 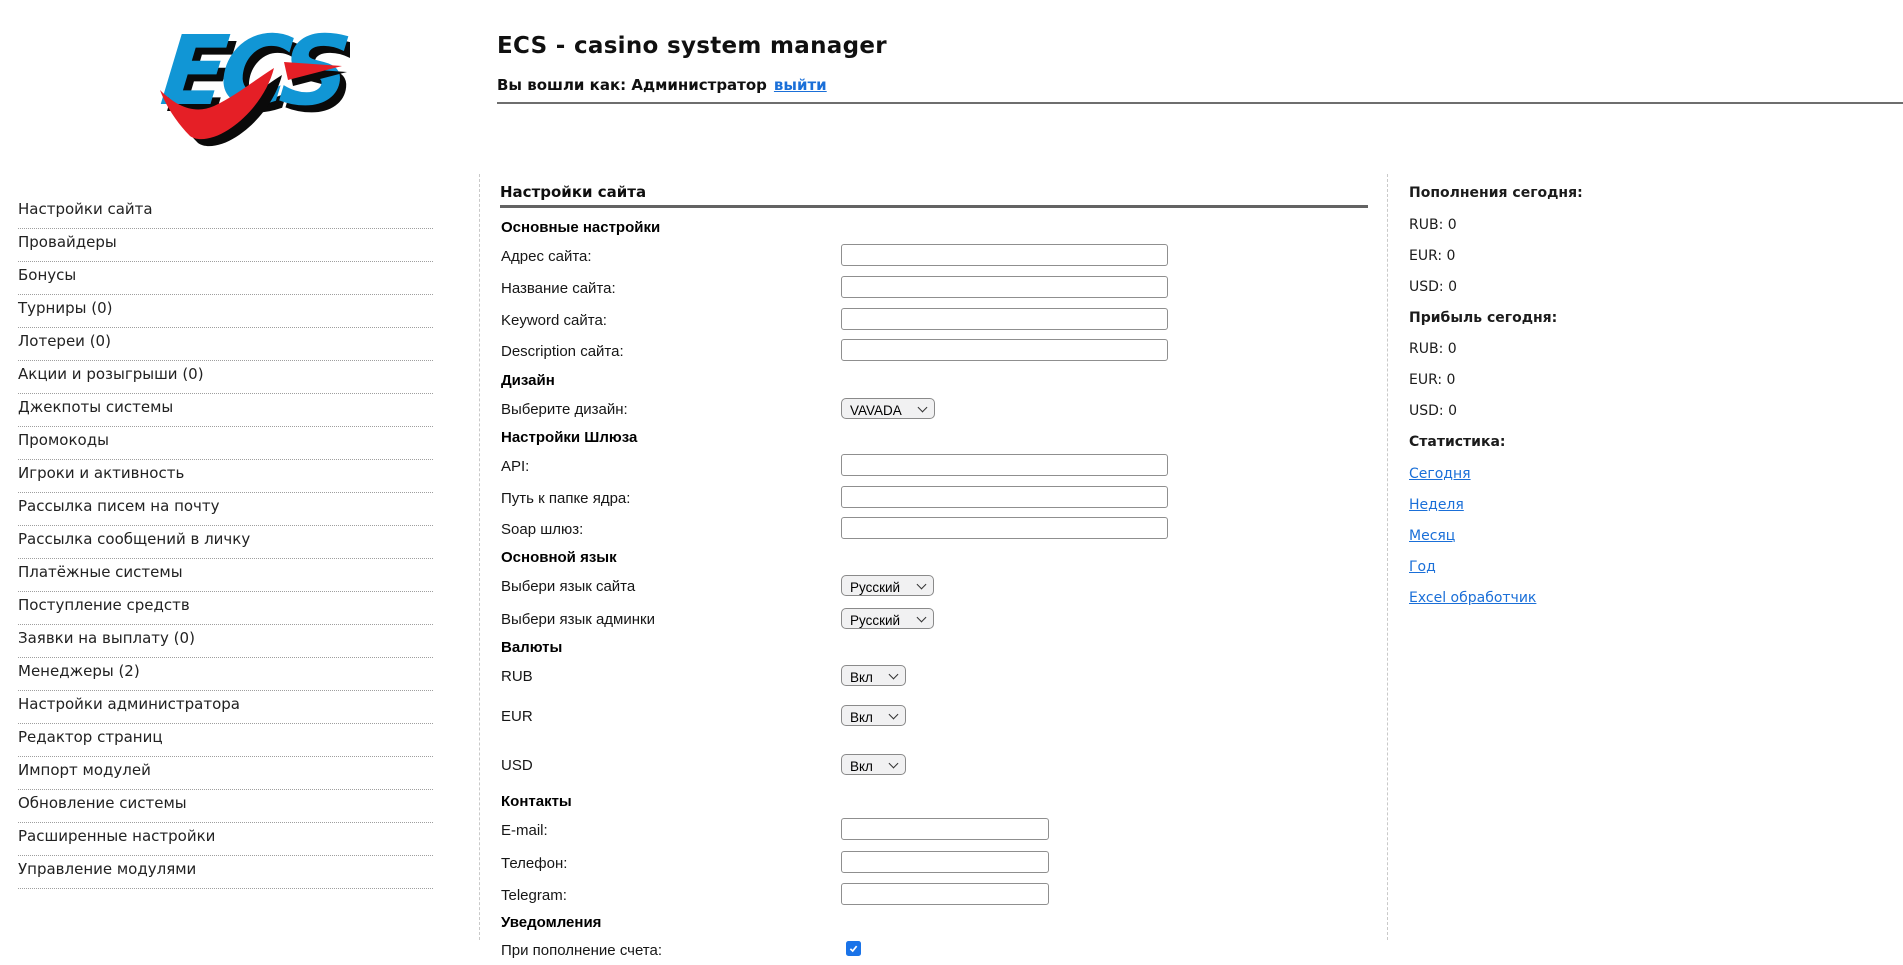 I want to click on form-row: Soap шлюз:, so click(x=861, y=530).